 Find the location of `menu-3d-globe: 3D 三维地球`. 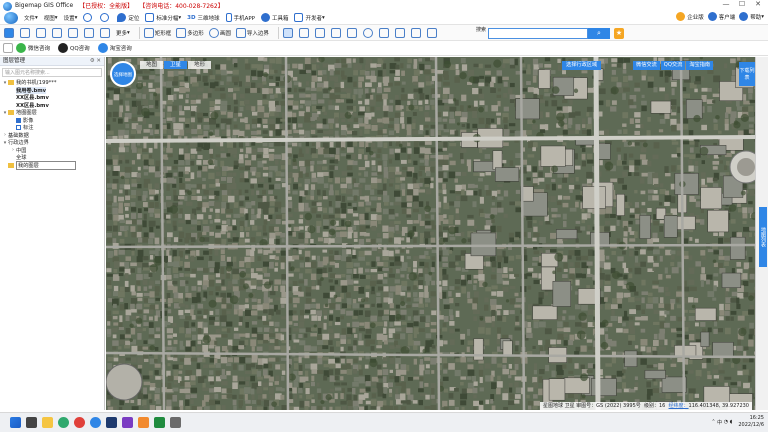

menu-3d-globe: 3D 三维地球 is located at coordinates (203, 18).